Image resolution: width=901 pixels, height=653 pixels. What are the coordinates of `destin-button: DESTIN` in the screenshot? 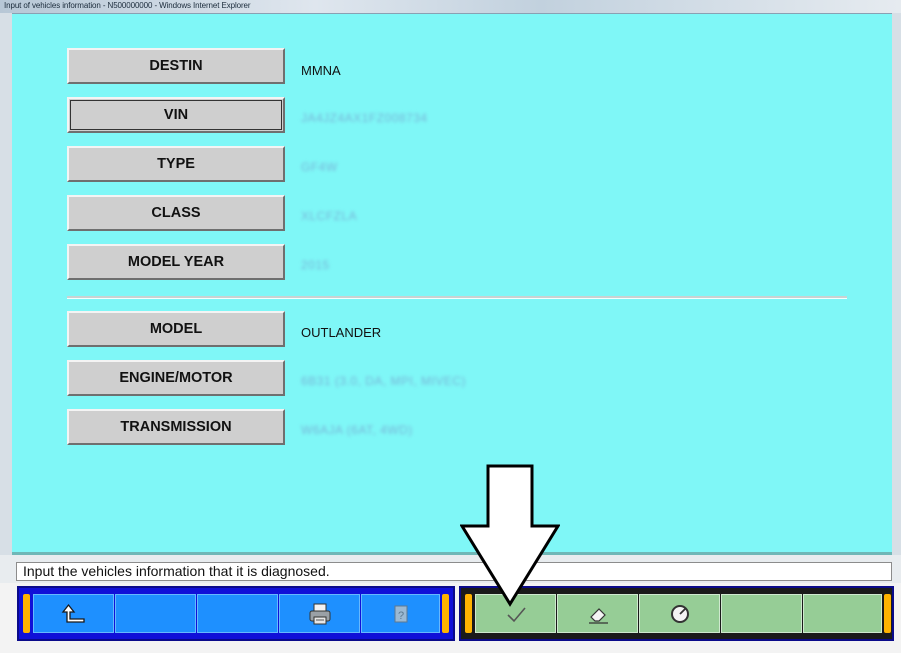 It's located at (176, 66).